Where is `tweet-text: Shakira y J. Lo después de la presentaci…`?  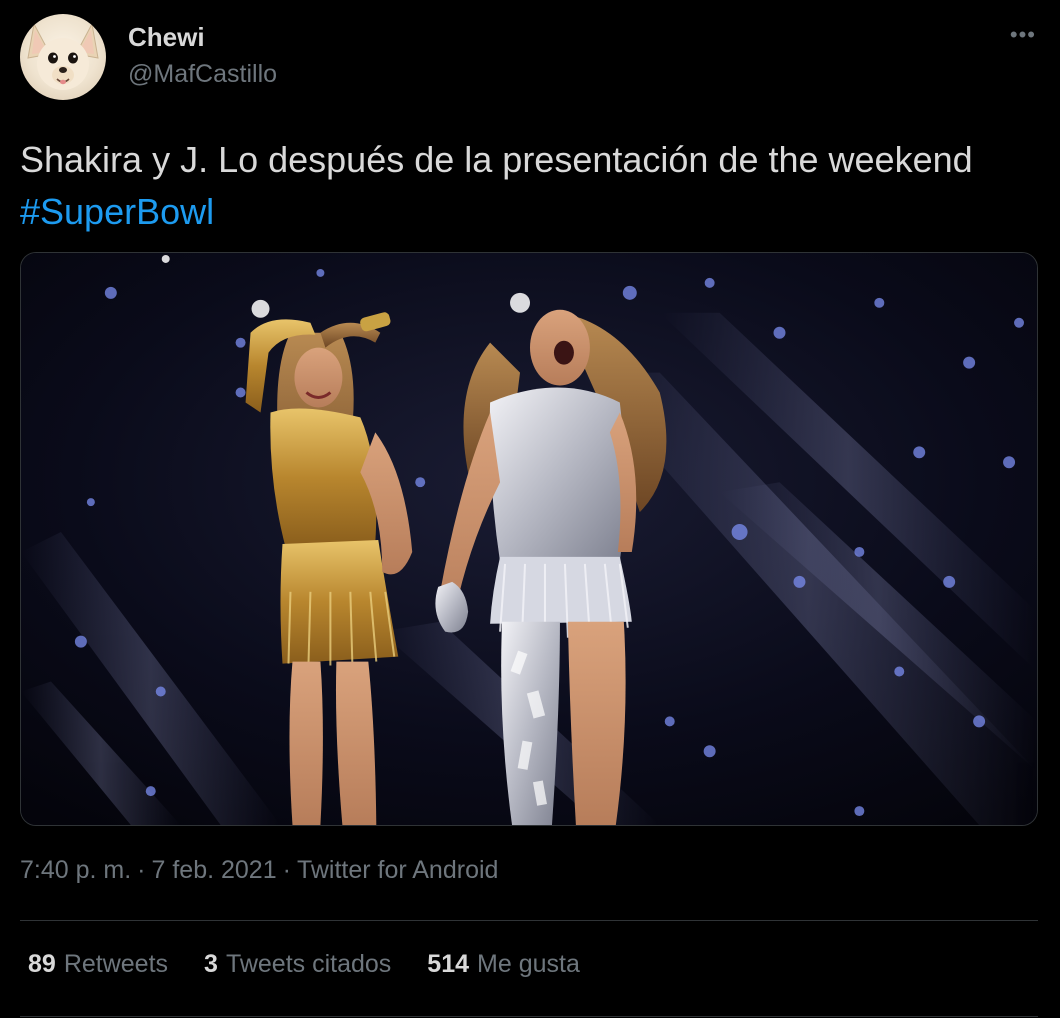 tweet-text: Shakira y J. Lo después de la presentaci… is located at coordinates (525, 186).